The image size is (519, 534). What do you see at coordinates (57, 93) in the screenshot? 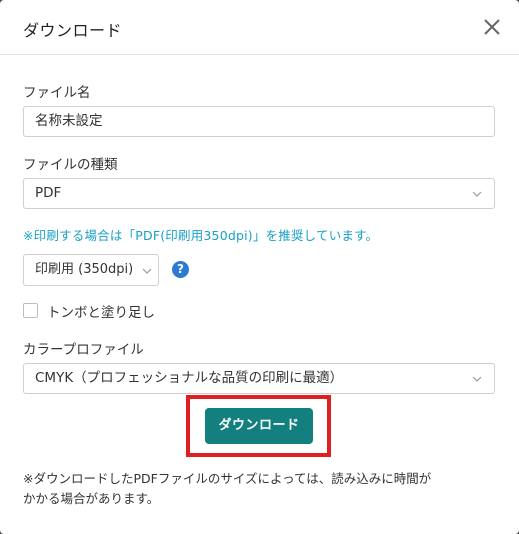
I see `file-name-label: ファイル名` at bounding box center [57, 93].